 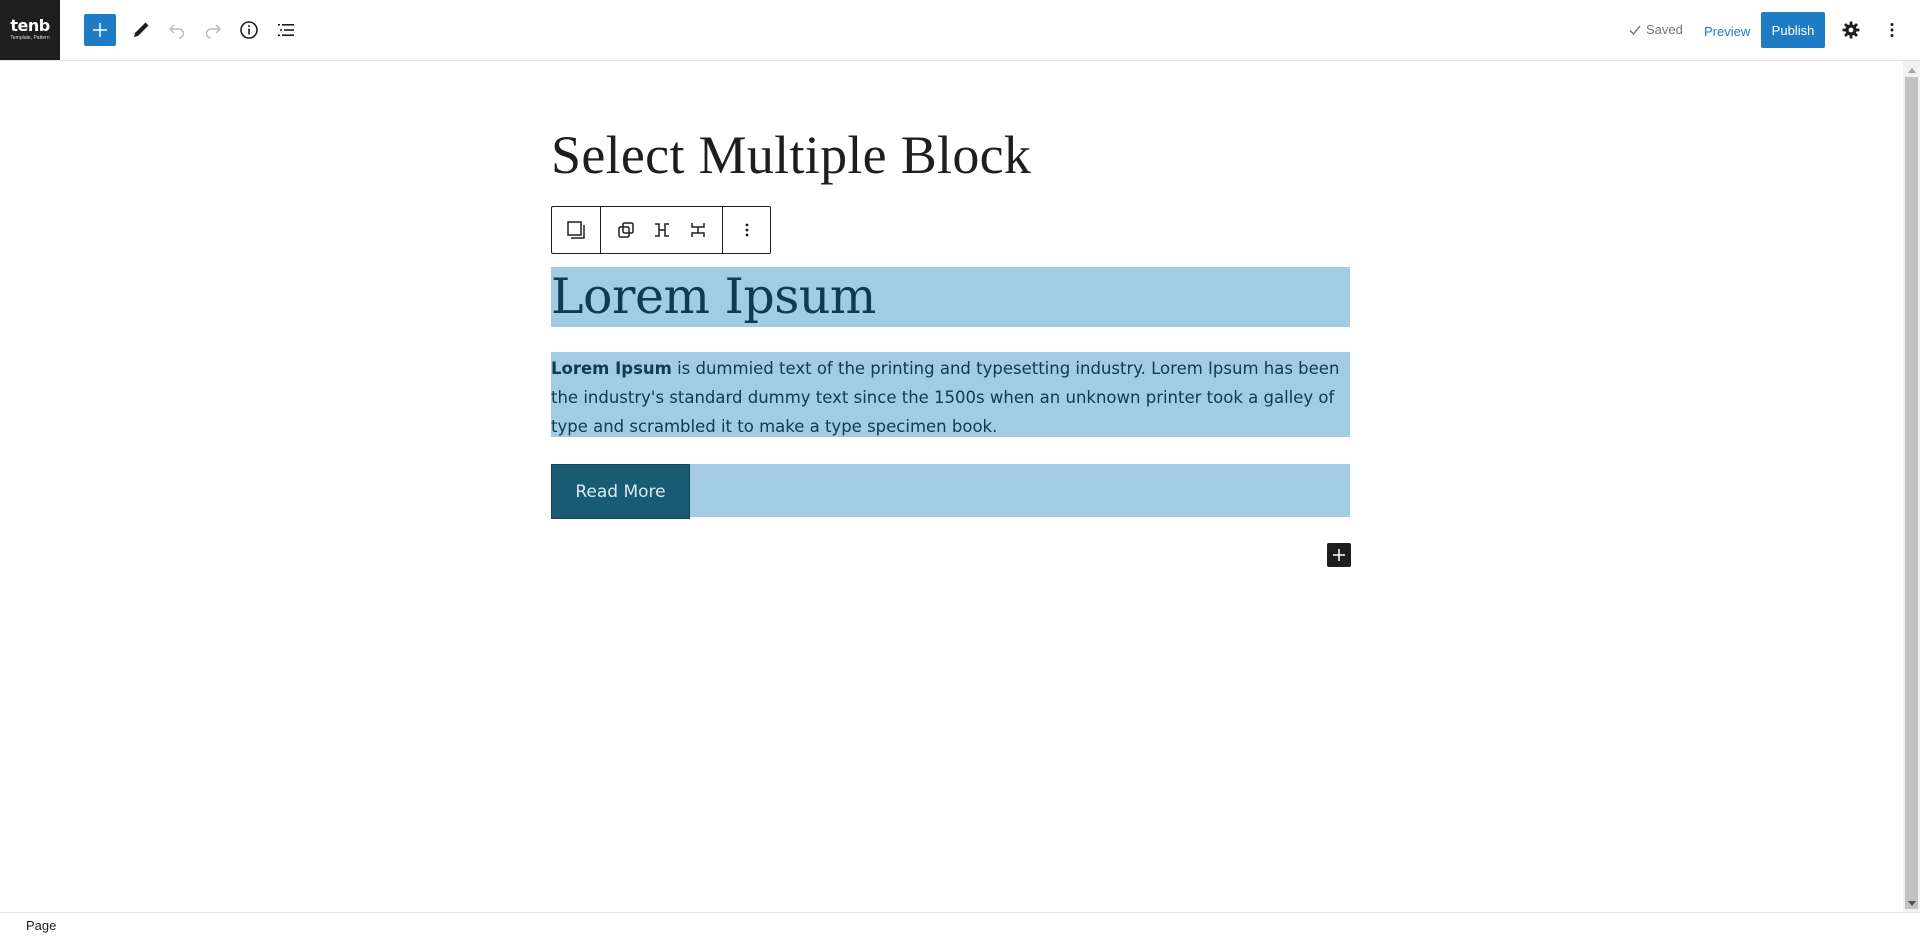 I want to click on block-options-button, so click(x=747, y=230).